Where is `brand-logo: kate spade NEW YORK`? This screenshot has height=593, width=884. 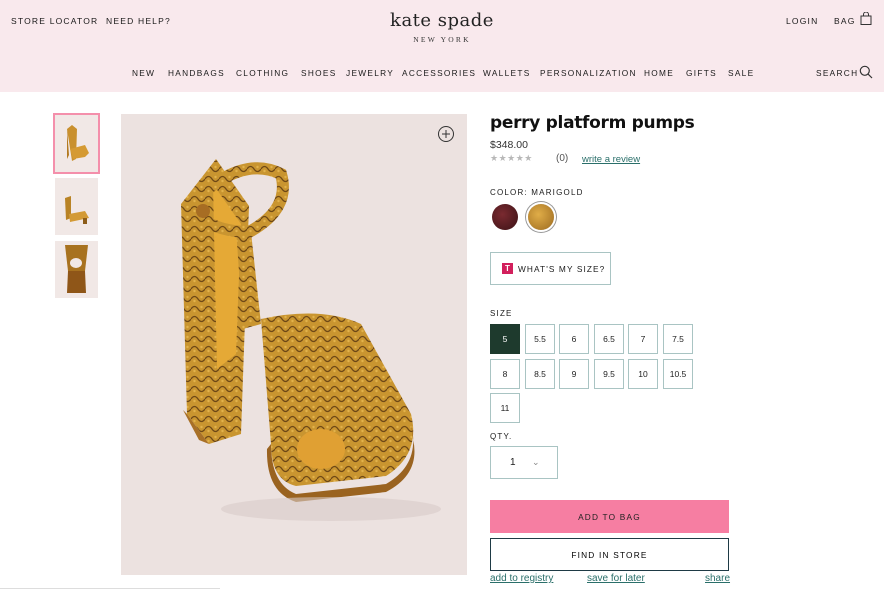 brand-logo: kate spade NEW YORK is located at coordinates (442, 27).